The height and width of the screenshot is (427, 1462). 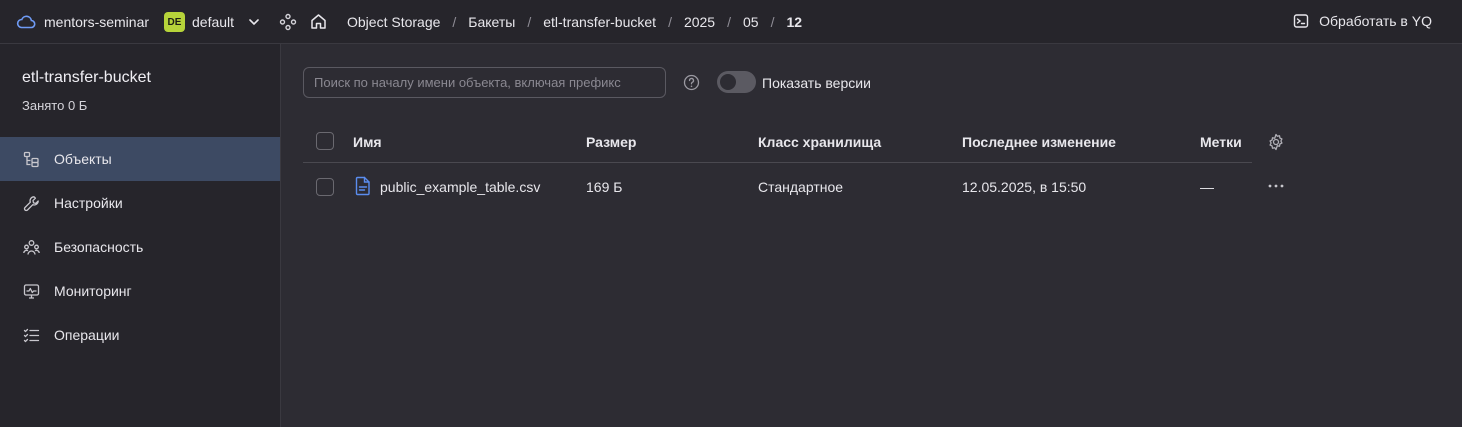 I want to click on home-icon, so click(x=318, y=21).